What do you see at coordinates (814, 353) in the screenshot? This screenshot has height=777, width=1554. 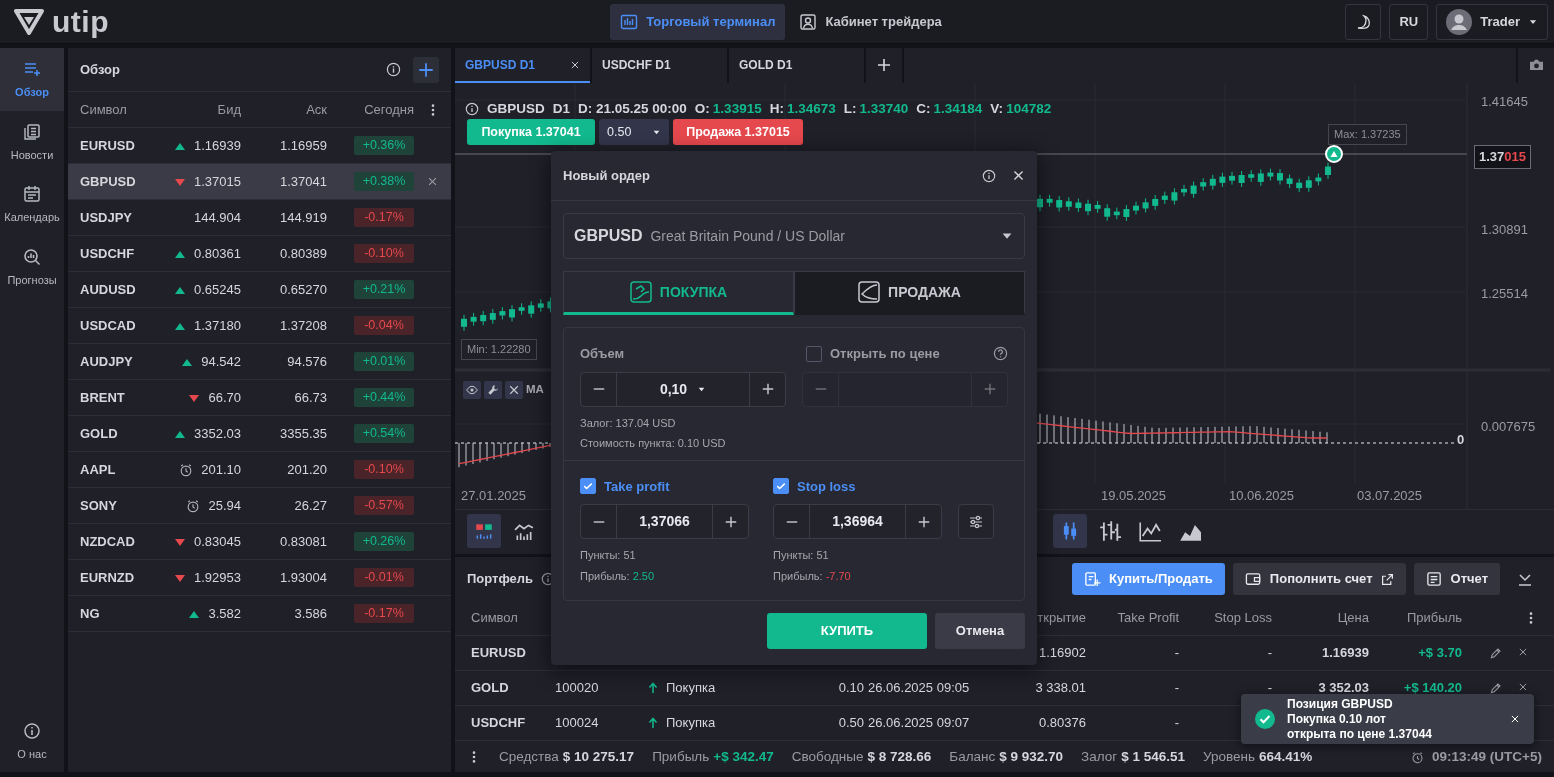 I see `checkbox` at bounding box center [814, 353].